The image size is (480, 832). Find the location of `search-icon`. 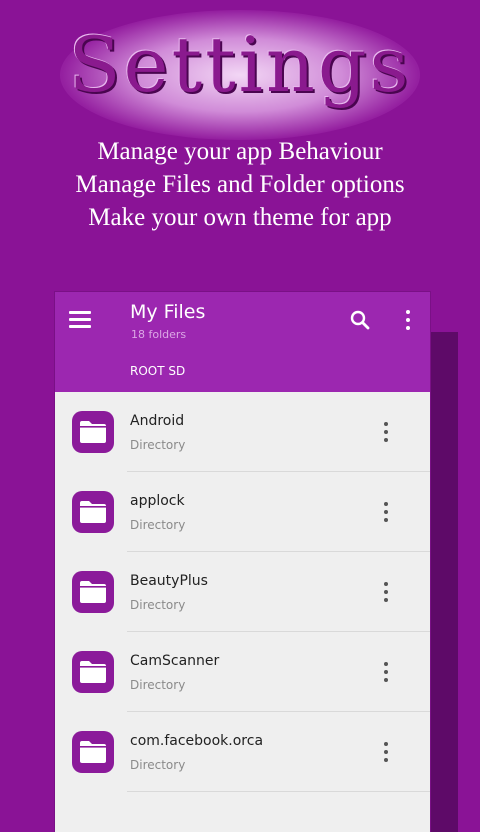

search-icon is located at coordinates (360, 320).